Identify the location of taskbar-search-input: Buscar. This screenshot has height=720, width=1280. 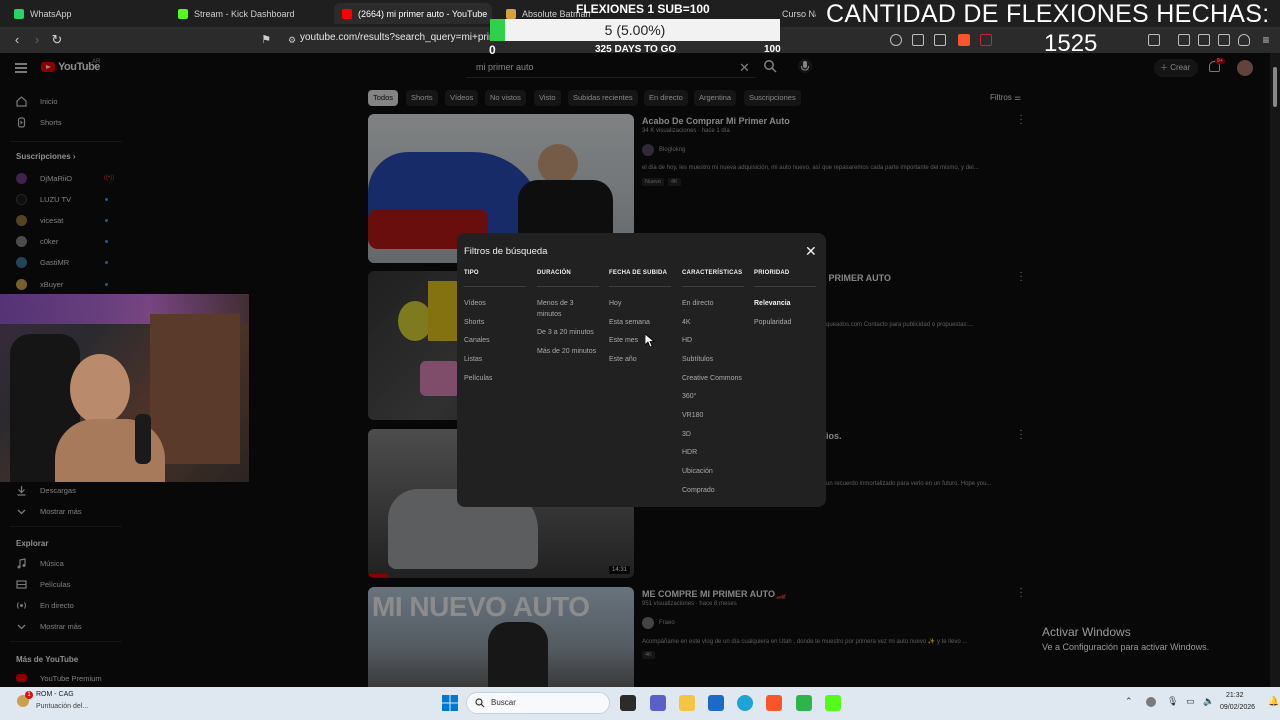
(538, 703).